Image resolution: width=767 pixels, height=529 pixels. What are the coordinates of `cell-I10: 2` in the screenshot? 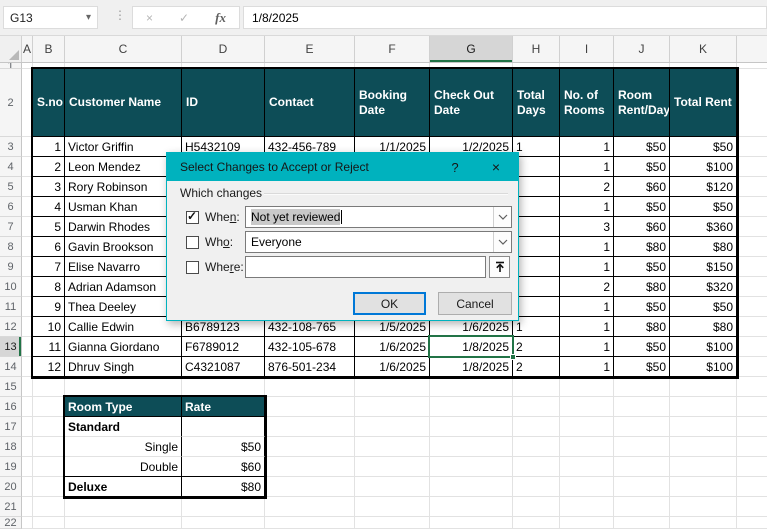 It's located at (587, 287).